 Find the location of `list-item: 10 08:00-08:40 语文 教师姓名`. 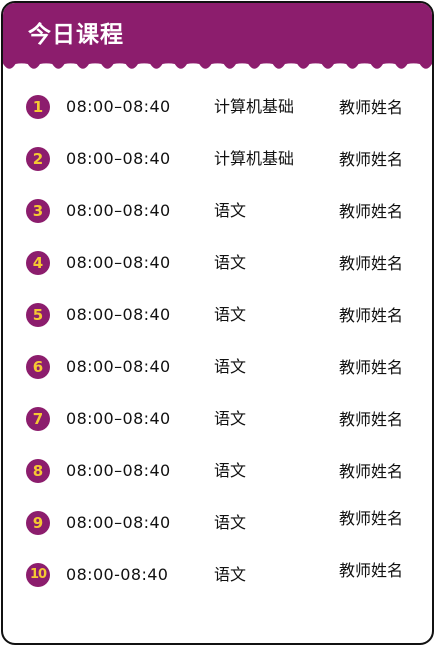

list-item: 10 08:00-08:40 语文 教师姓名 is located at coordinates (217, 575).